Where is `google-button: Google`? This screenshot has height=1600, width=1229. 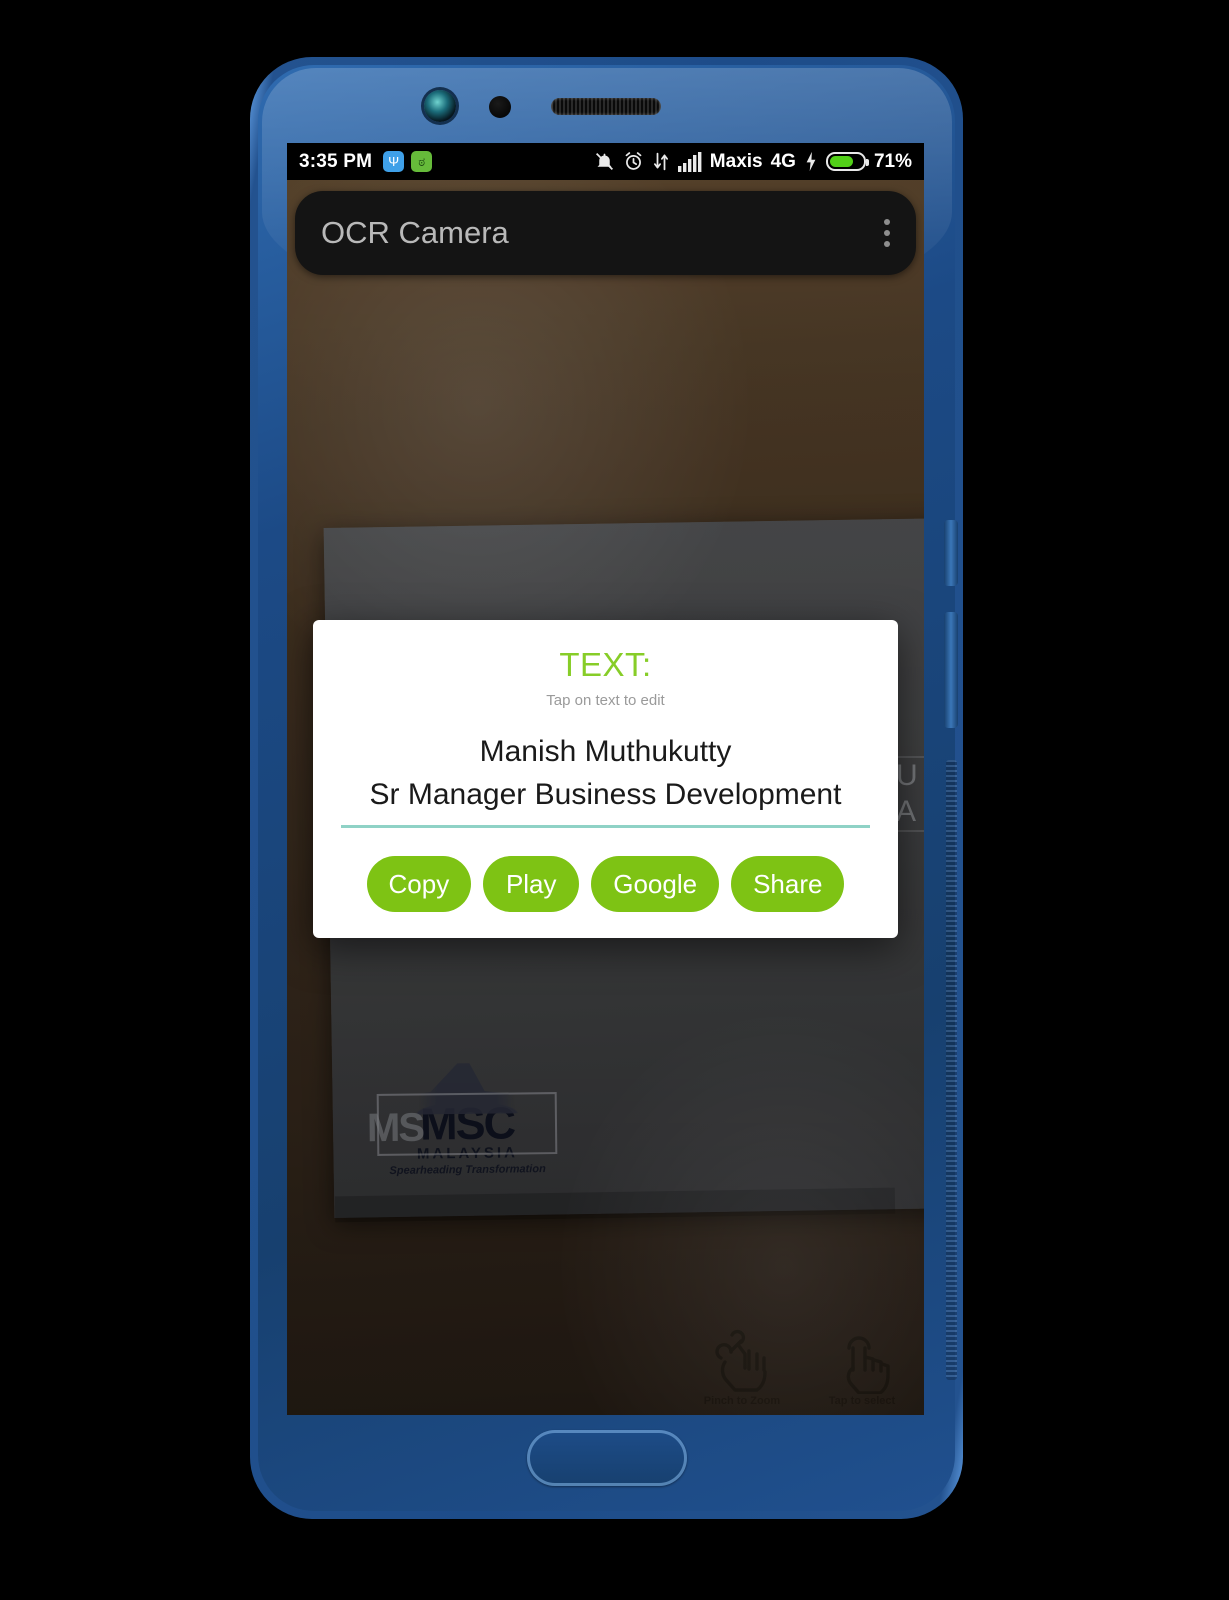
google-button: Google is located at coordinates (655, 884).